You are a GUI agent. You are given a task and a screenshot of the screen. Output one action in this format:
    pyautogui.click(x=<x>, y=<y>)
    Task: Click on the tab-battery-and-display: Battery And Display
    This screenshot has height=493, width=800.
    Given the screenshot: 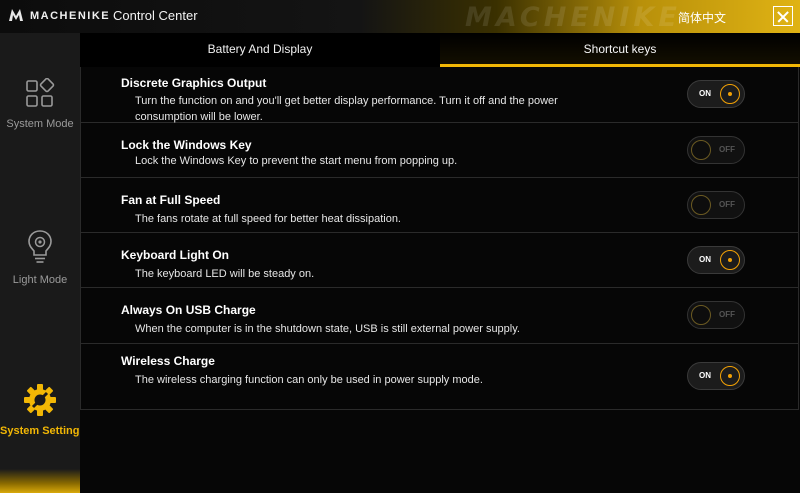 What is the action you would take?
    pyautogui.click(x=260, y=50)
    